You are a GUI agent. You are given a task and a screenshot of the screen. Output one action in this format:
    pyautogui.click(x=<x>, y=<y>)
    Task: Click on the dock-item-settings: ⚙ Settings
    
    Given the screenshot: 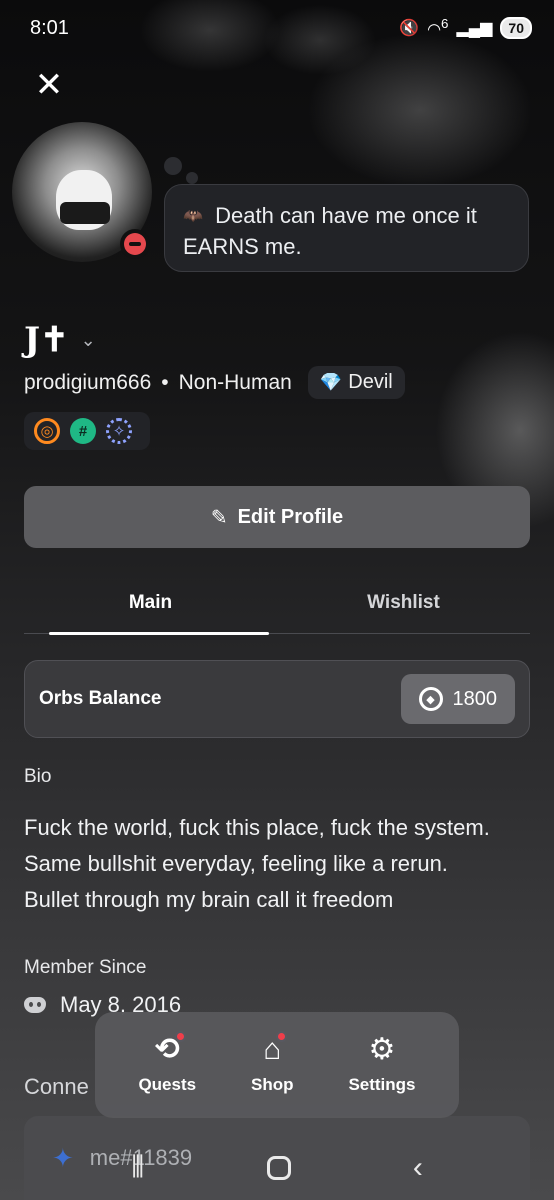 What is the action you would take?
    pyautogui.click(x=381, y=1065)
    